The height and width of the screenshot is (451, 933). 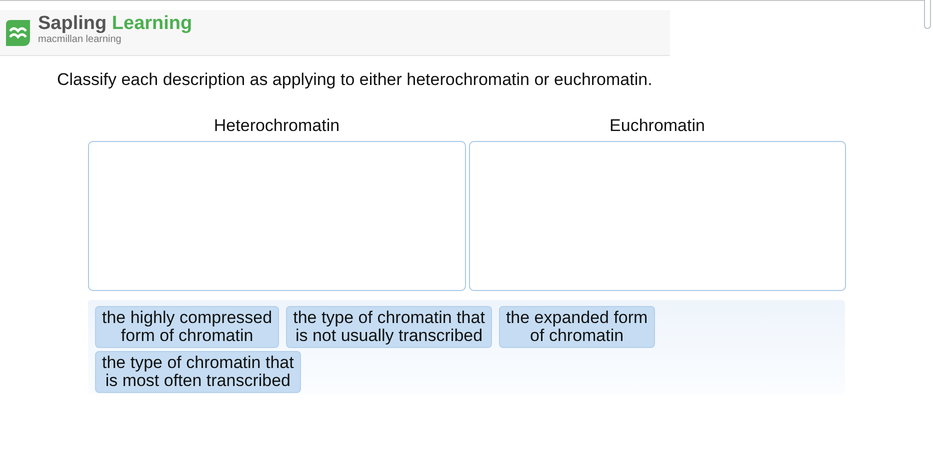 I want to click on question-text: Classify each description as applying to either heterochromatin or euchromatin., so click(x=355, y=80).